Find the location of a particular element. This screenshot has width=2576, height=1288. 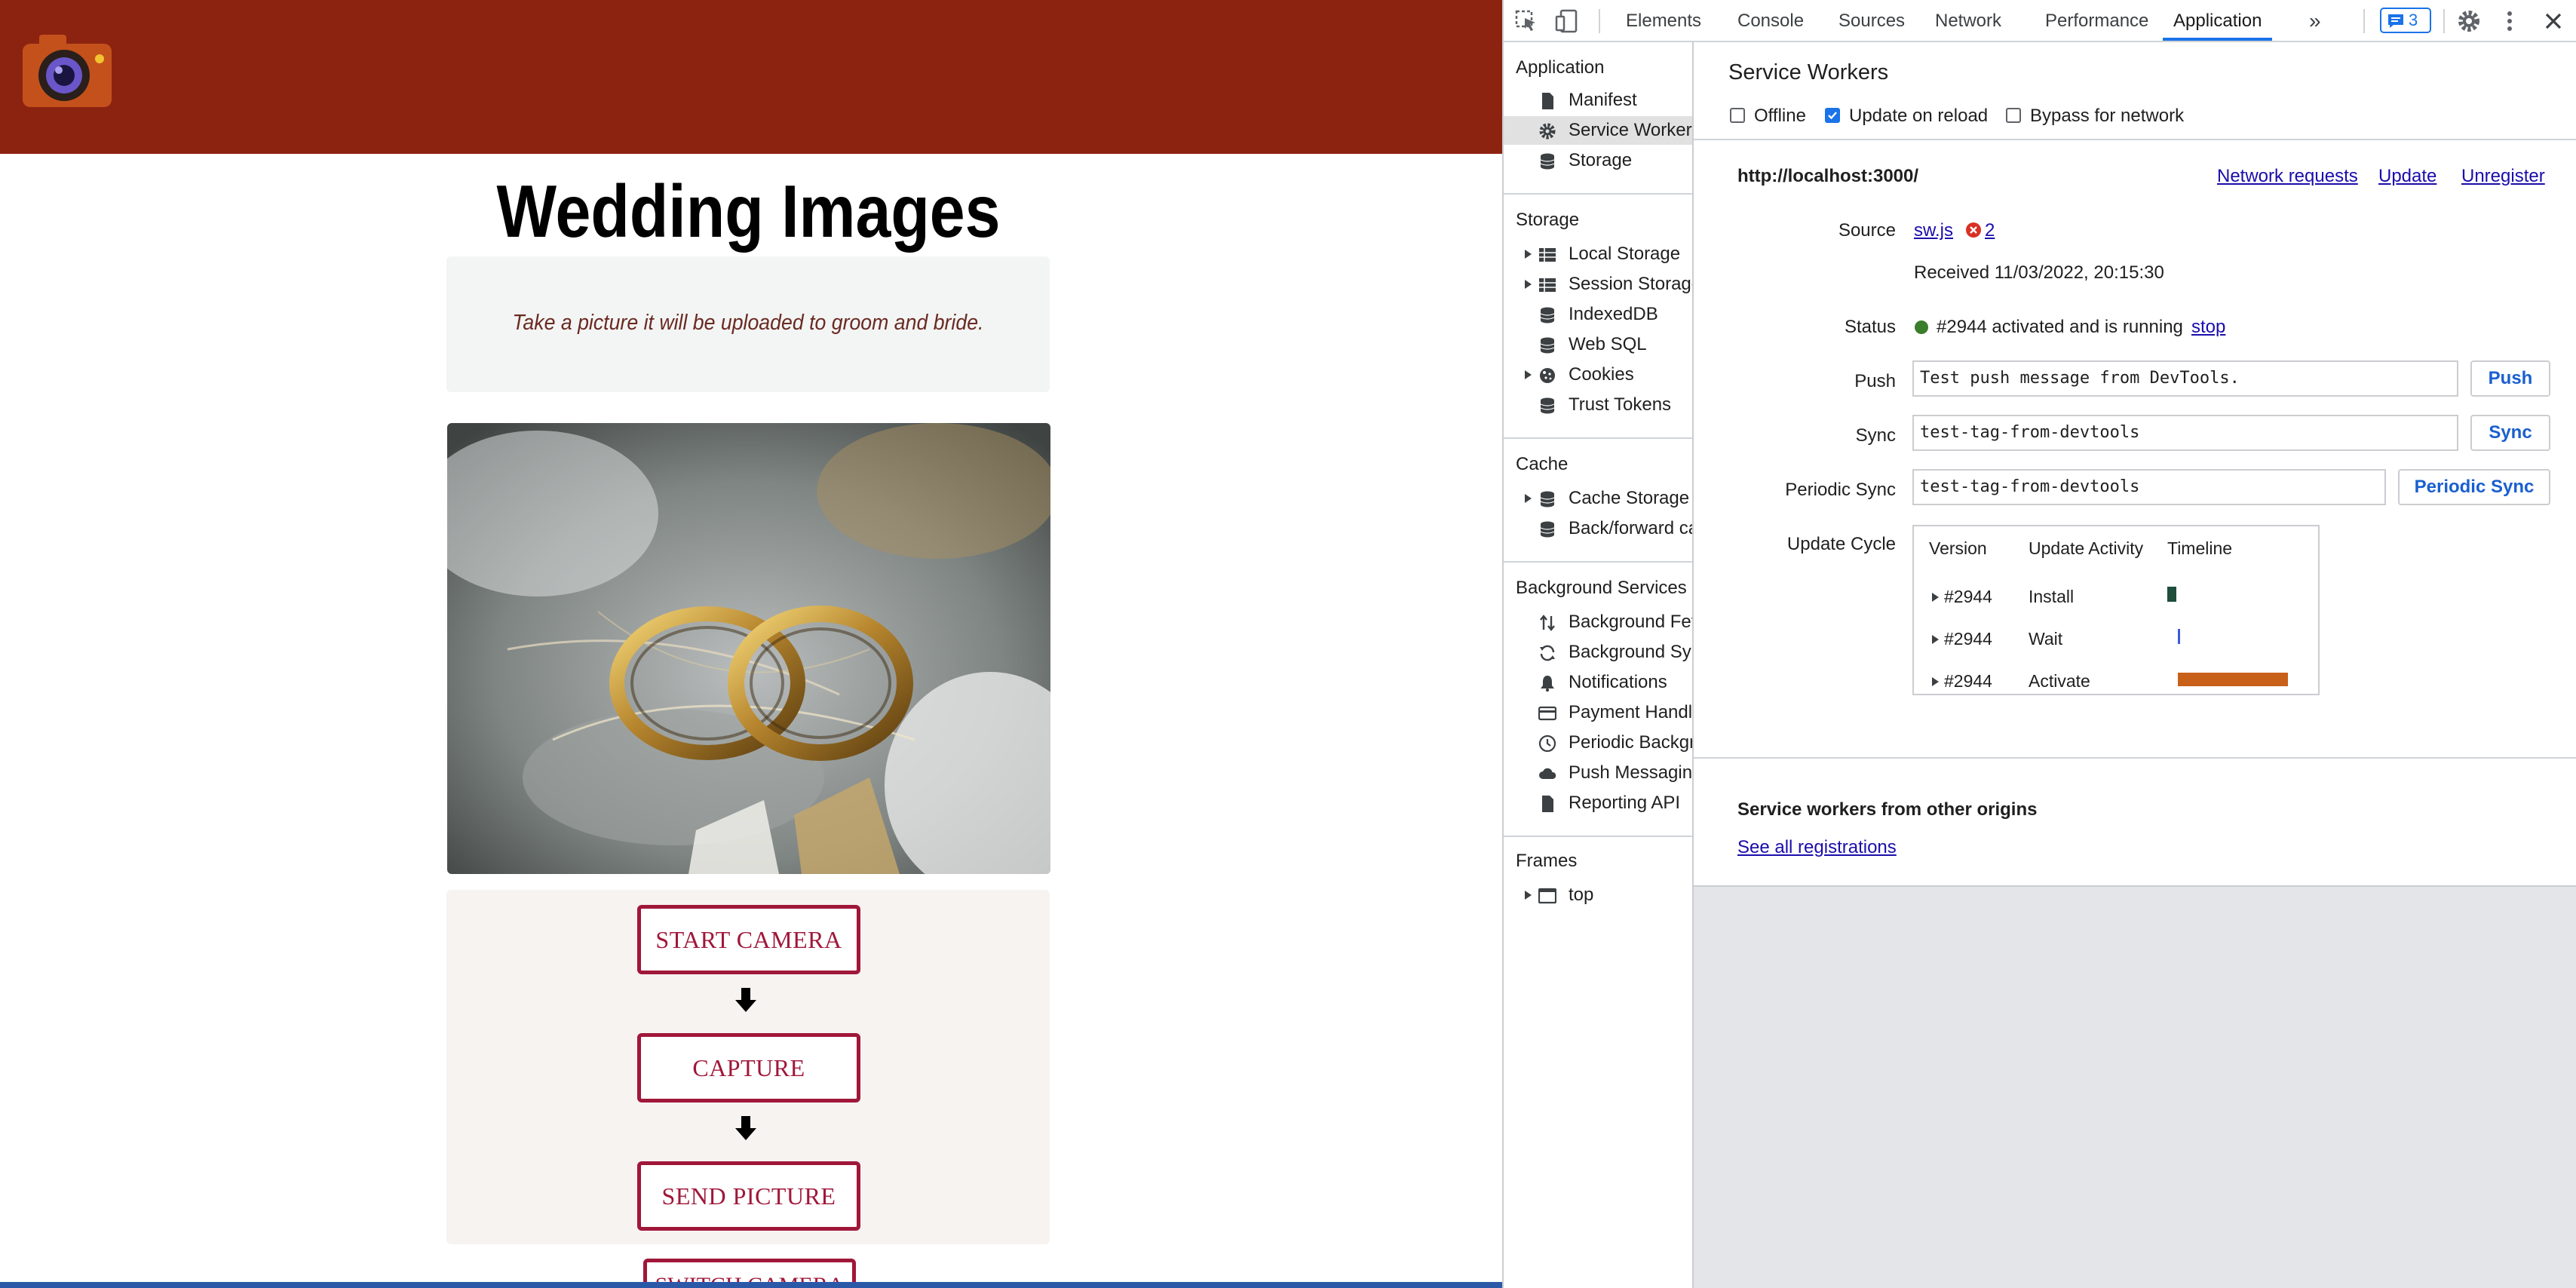

sidebar-item-background-fetch: Background Fetch is located at coordinates (1598, 622).